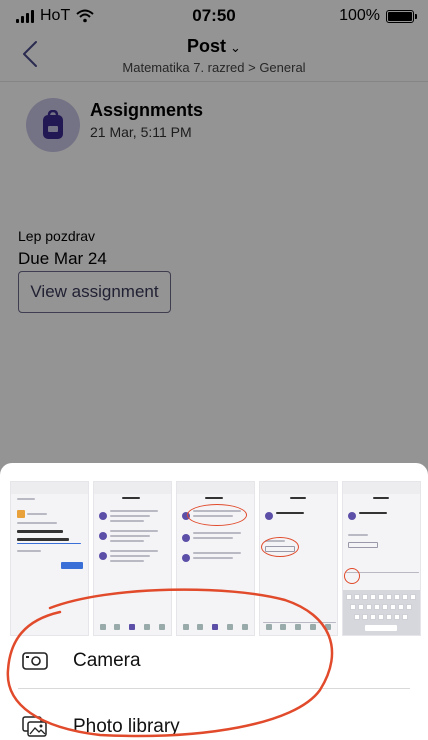 The image size is (428, 740). I want to click on thumb-keyboard, so click(381, 612).